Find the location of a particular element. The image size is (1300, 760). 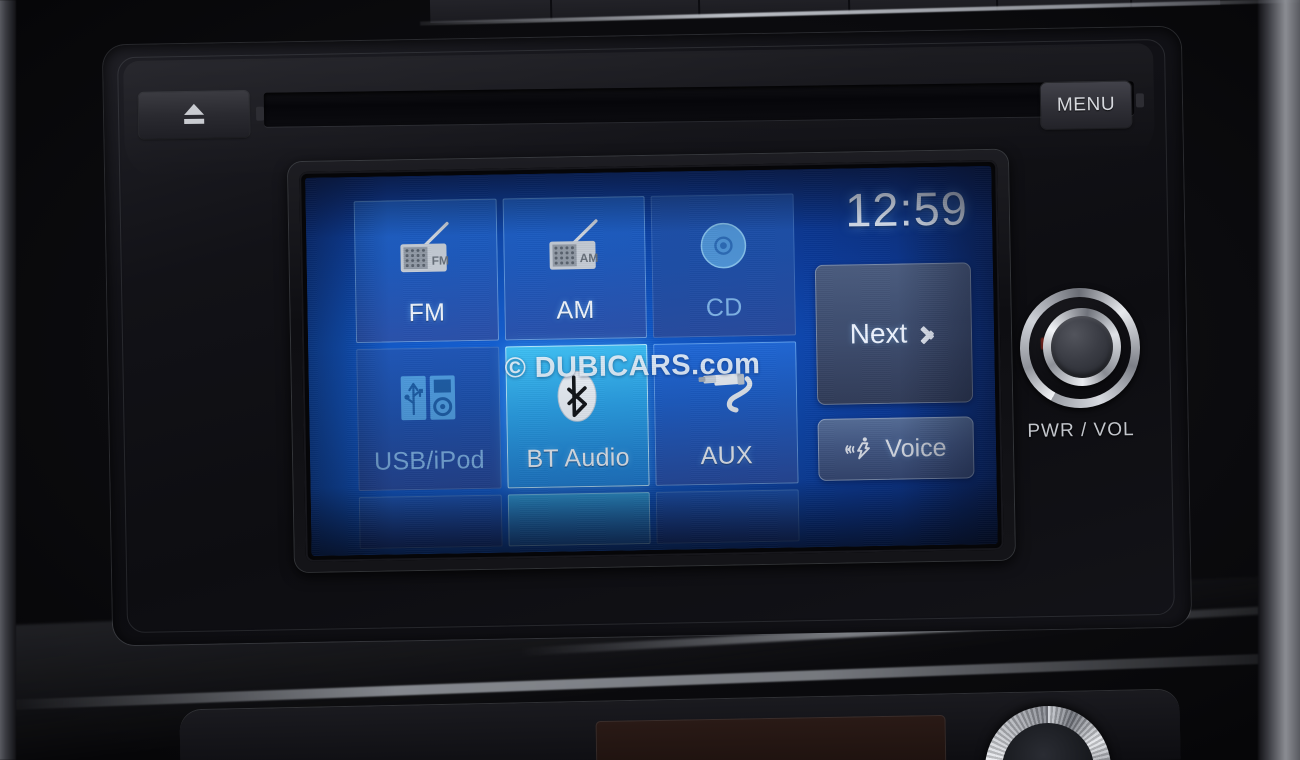

tile-bt-audio: BT Audio is located at coordinates (577, 416).